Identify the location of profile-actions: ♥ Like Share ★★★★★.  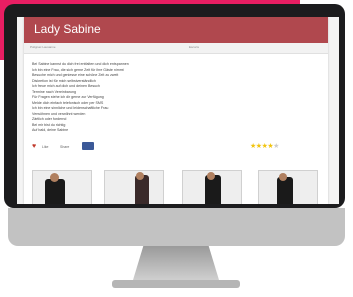
(177, 148).